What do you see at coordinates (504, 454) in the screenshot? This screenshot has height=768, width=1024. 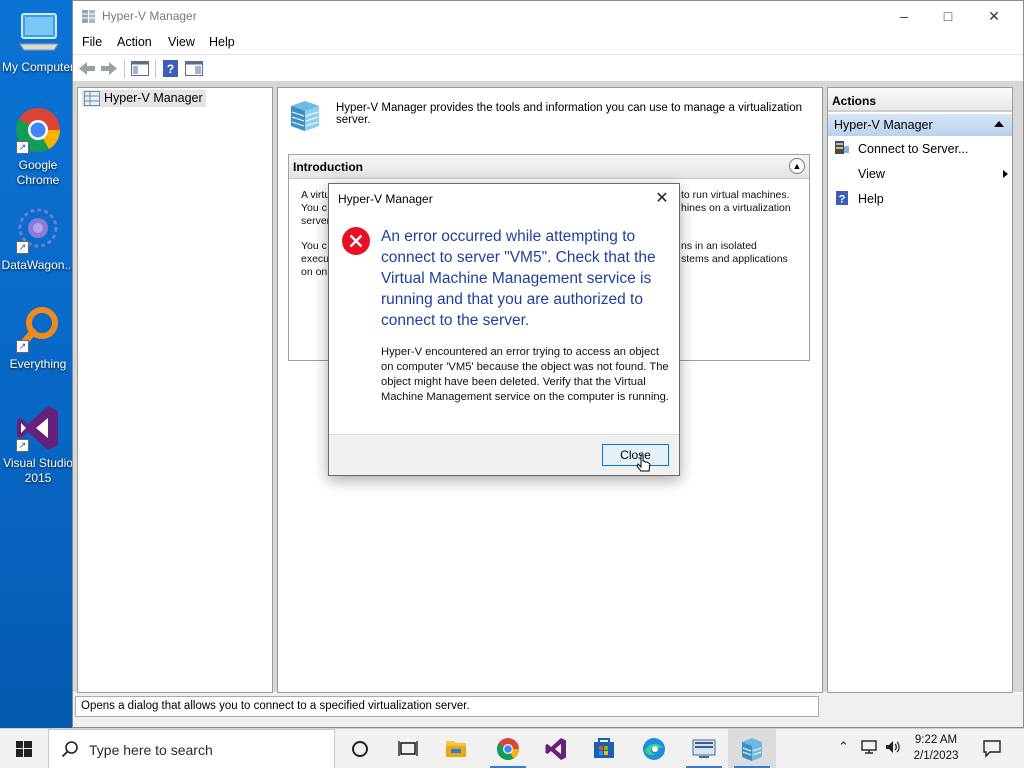 I see `dialog-footer: Close` at bounding box center [504, 454].